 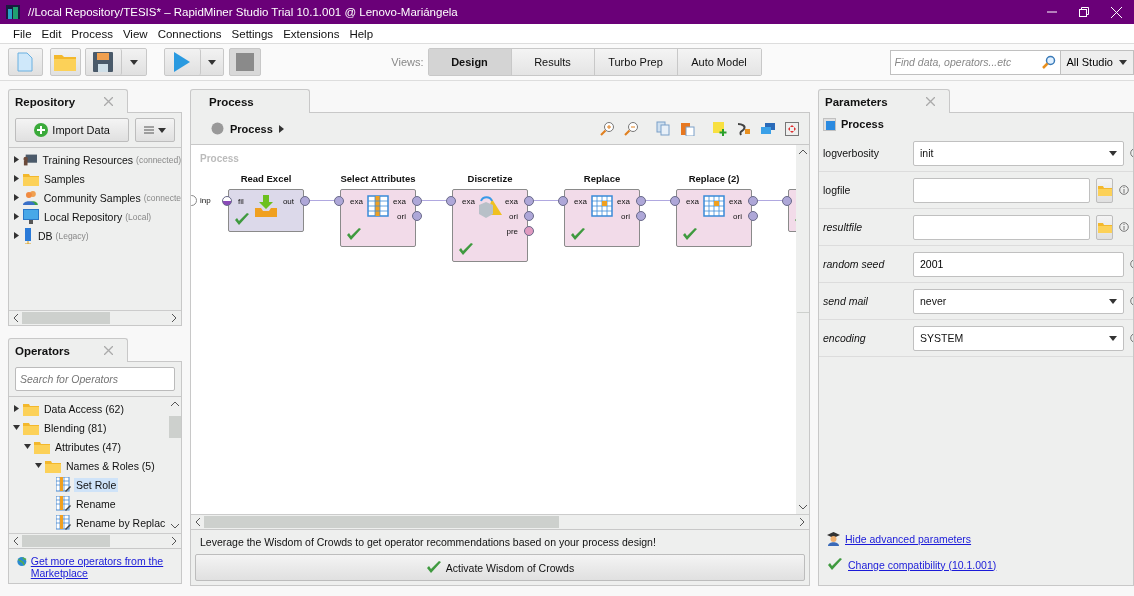 I want to click on marketplace-link: Get more operators from the Marketplace, so click(x=102, y=567).